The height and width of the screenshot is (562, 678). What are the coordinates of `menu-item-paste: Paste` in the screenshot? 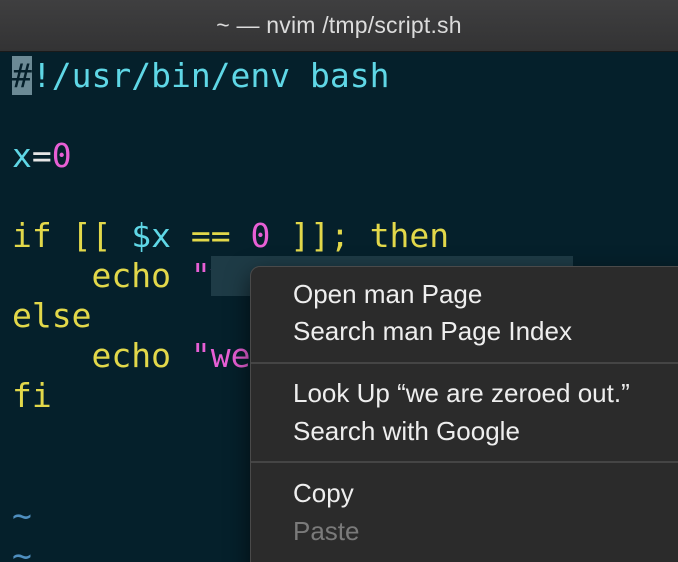 It's located at (326, 531).